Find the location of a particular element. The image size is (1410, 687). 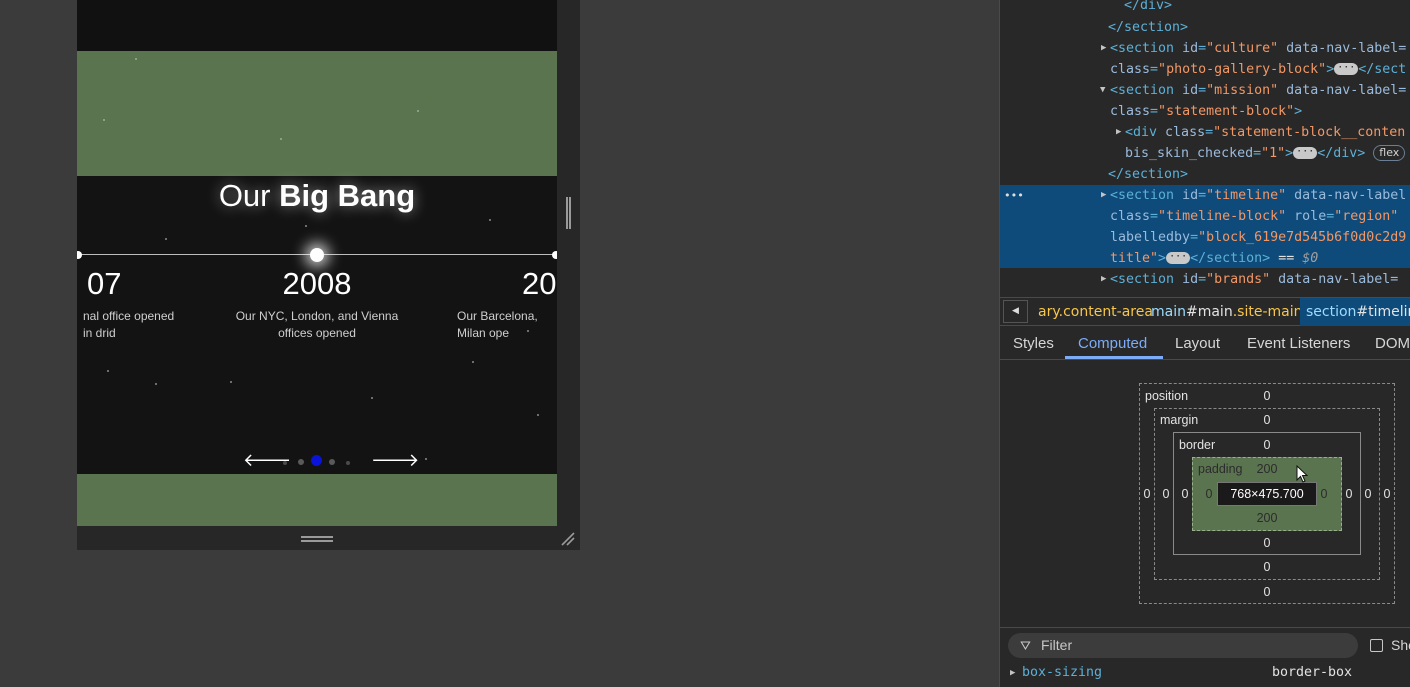

margin-bottom: 0 is located at coordinates (1267, 567).